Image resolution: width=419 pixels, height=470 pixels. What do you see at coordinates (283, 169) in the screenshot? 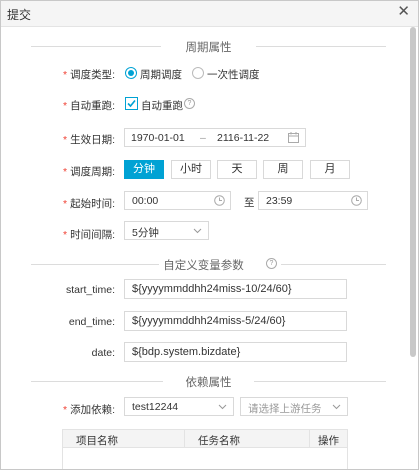
I see `period-week-button: 周` at bounding box center [283, 169].